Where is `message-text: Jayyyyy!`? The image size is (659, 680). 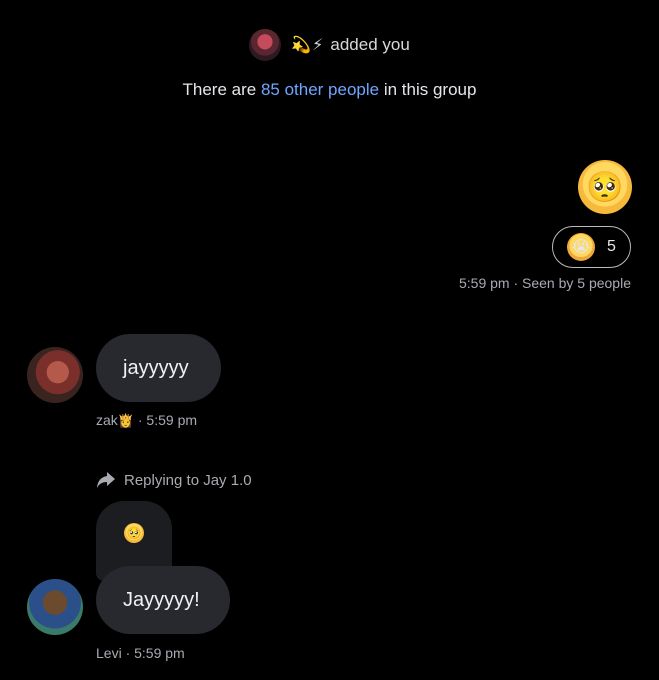 message-text: Jayyyyy! is located at coordinates (161, 599).